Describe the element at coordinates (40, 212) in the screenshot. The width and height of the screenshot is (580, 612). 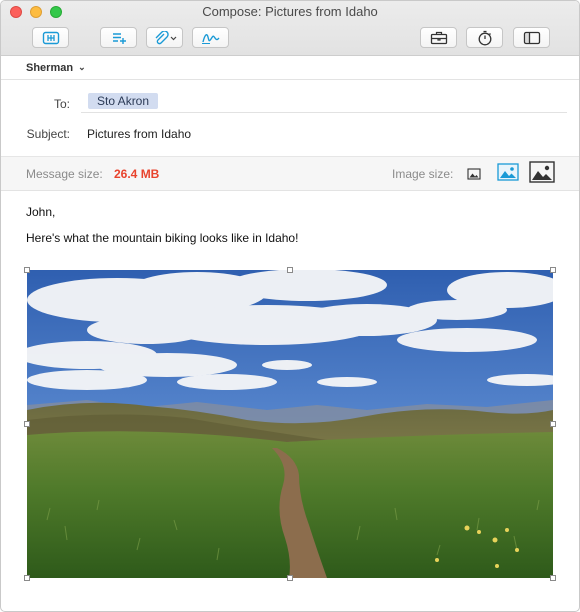
I see `message-greeting: John,` at that location.